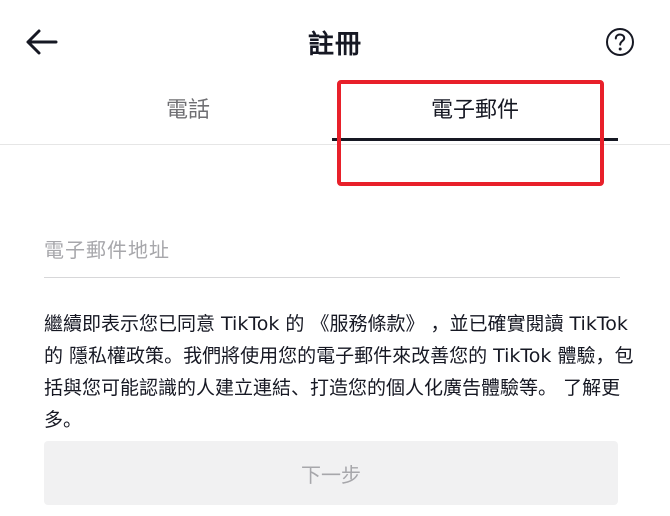 The width and height of the screenshot is (670, 516). What do you see at coordinates (116, 356) in the screenshot?
I see `privacy-policy-link: 隱私權政策` at bounding box center [116, 356].